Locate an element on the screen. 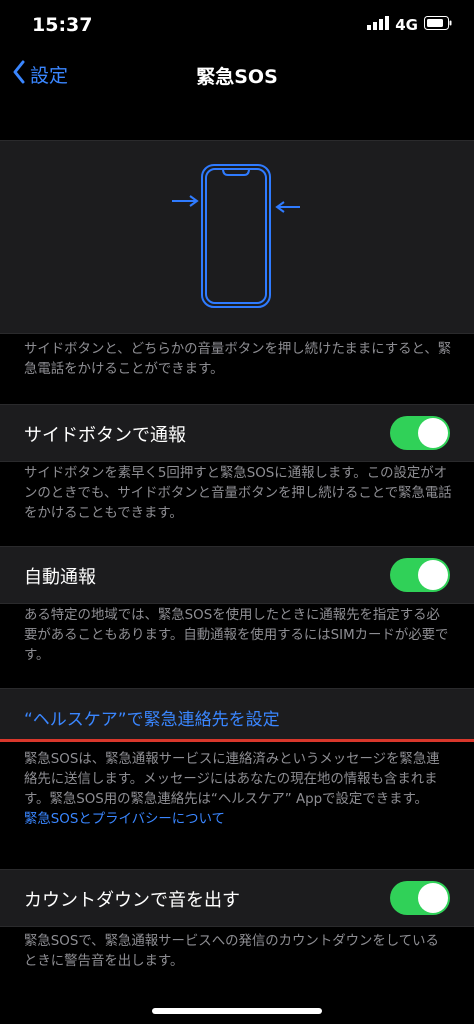 The height and width of the screenshot is (1024, 474). status-time: 15:37 is located at coordinates (62, 25).